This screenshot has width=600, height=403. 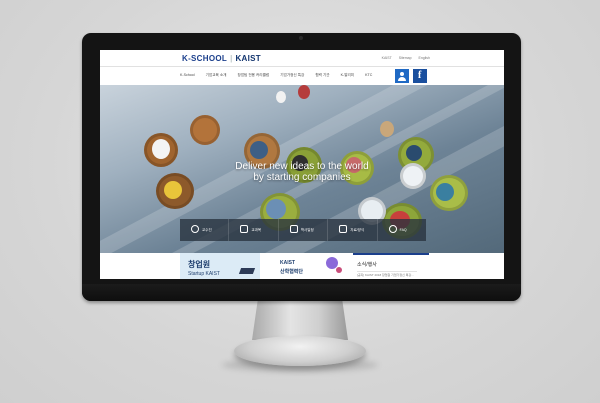 I want to click on industry-card-line-1: KAIST, so click(x=287, y=263).